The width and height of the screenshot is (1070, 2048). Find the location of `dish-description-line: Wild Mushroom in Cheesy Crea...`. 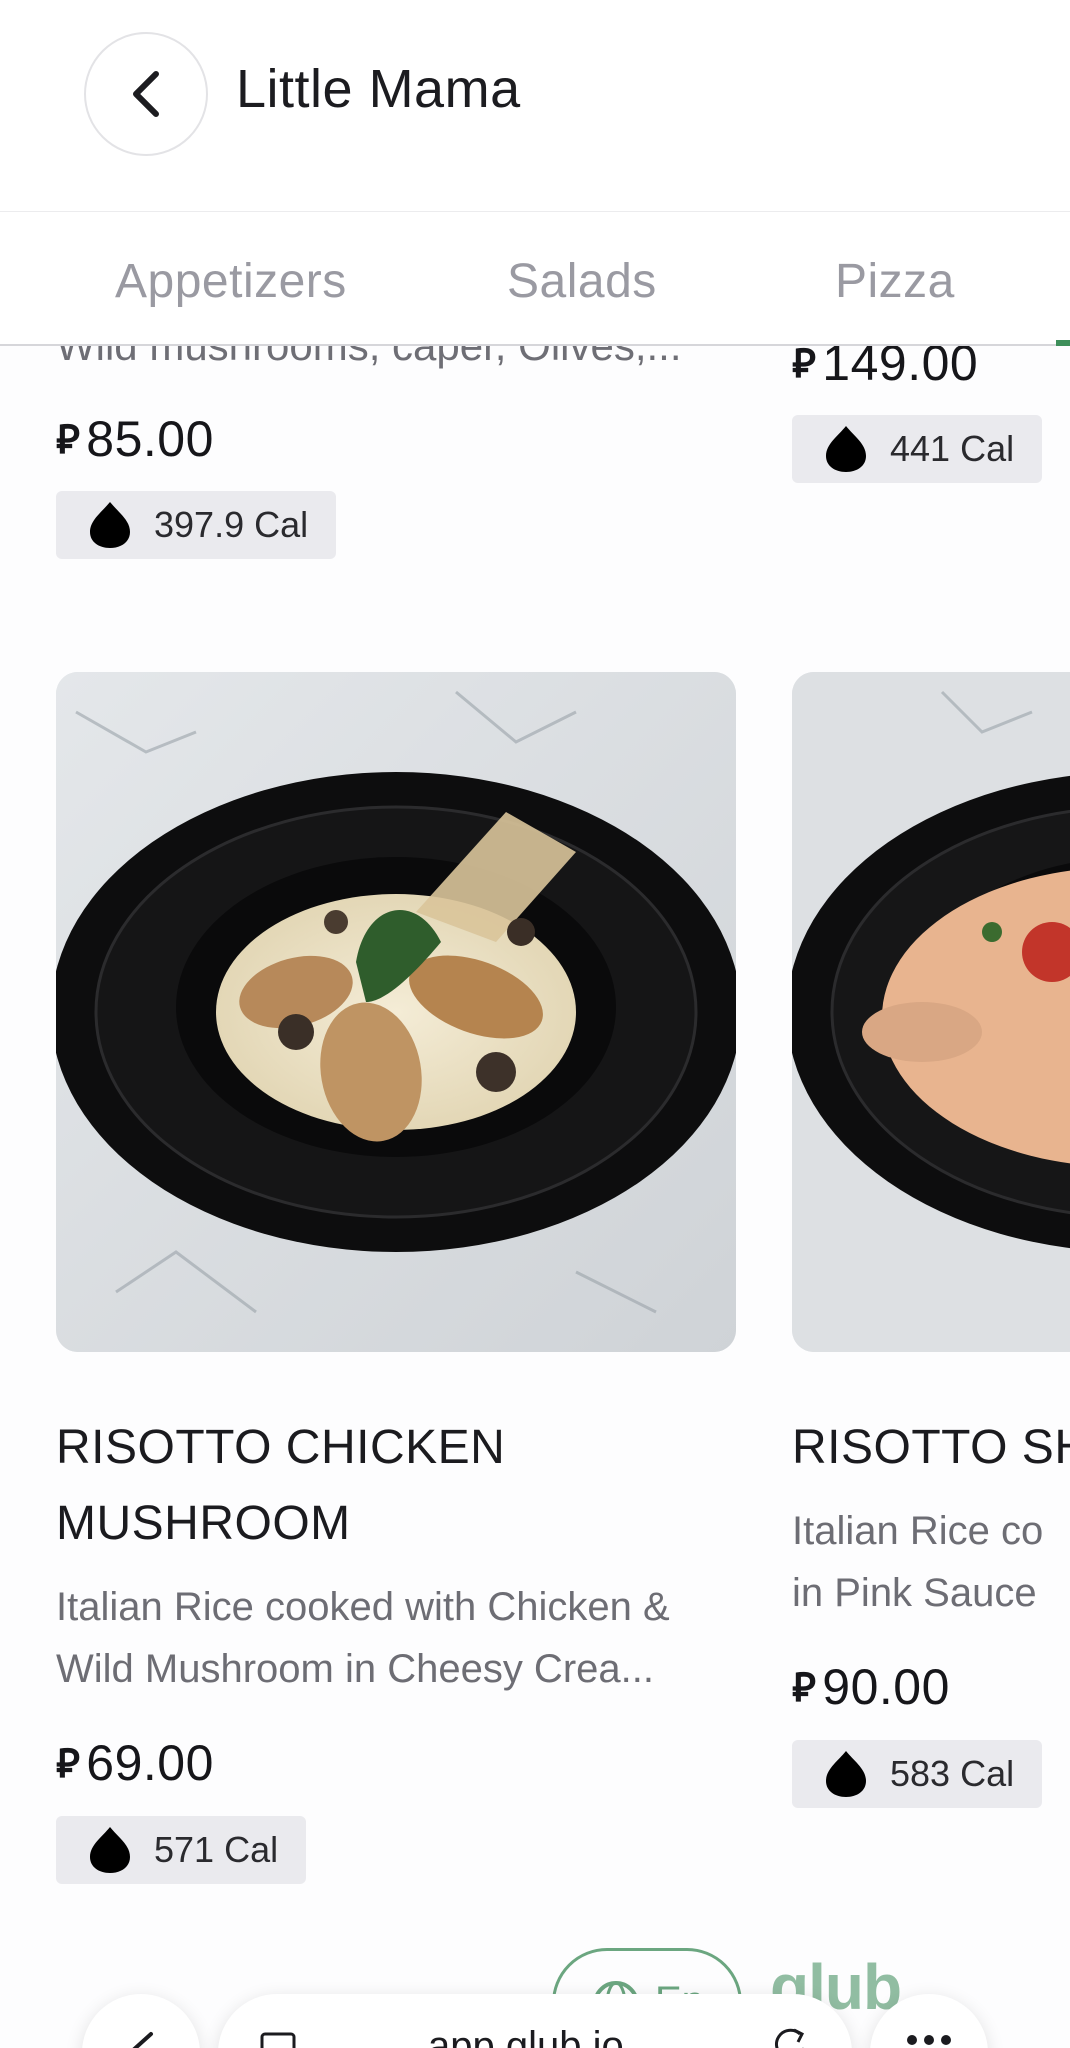

dish-description-line: Wild Mushroom in Cheesy Crea... is located at coordinates (355, 1669).